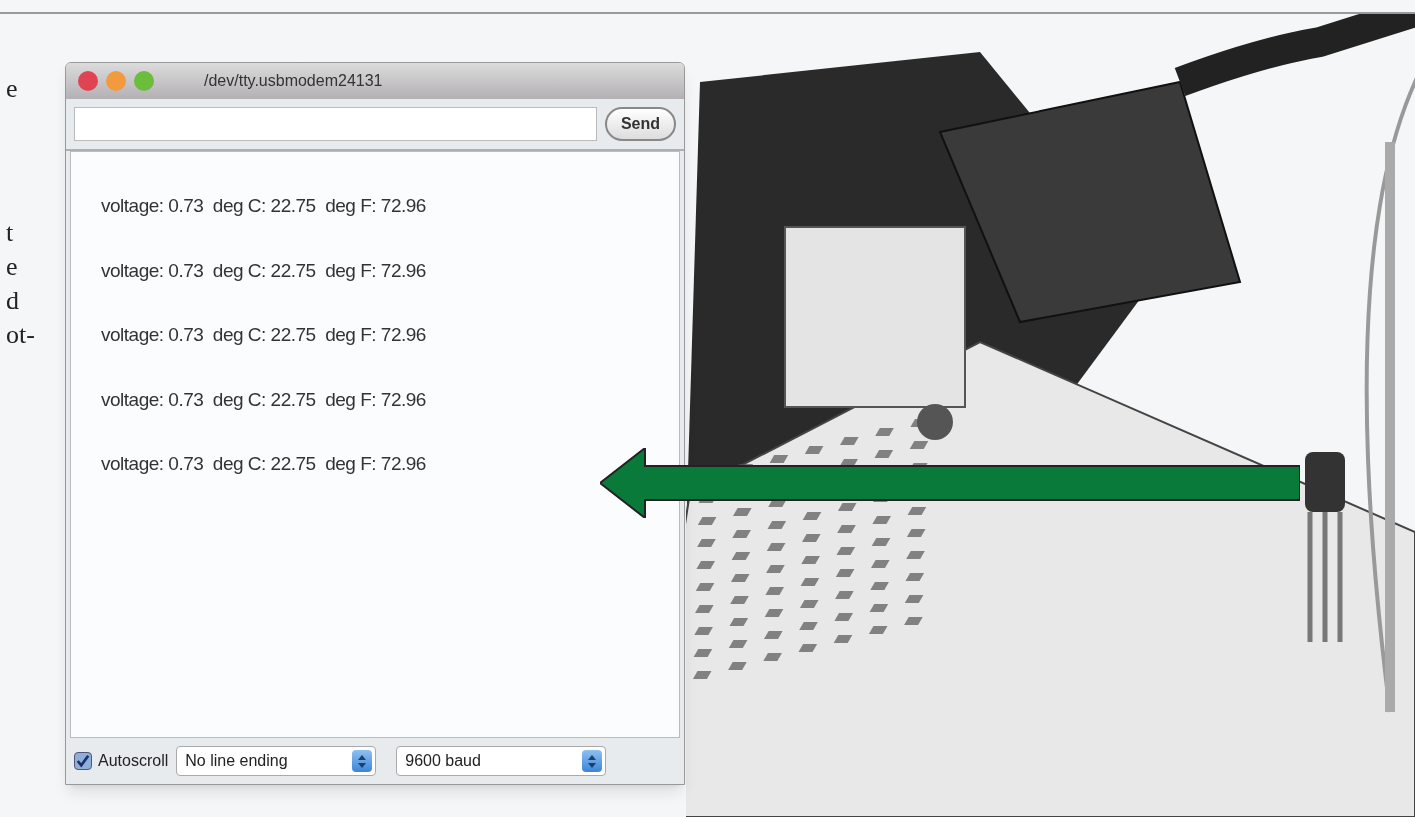 This screenshot has height=817, width=1415. I want to click on line-ending-select: No line ending, so click(276, 761).